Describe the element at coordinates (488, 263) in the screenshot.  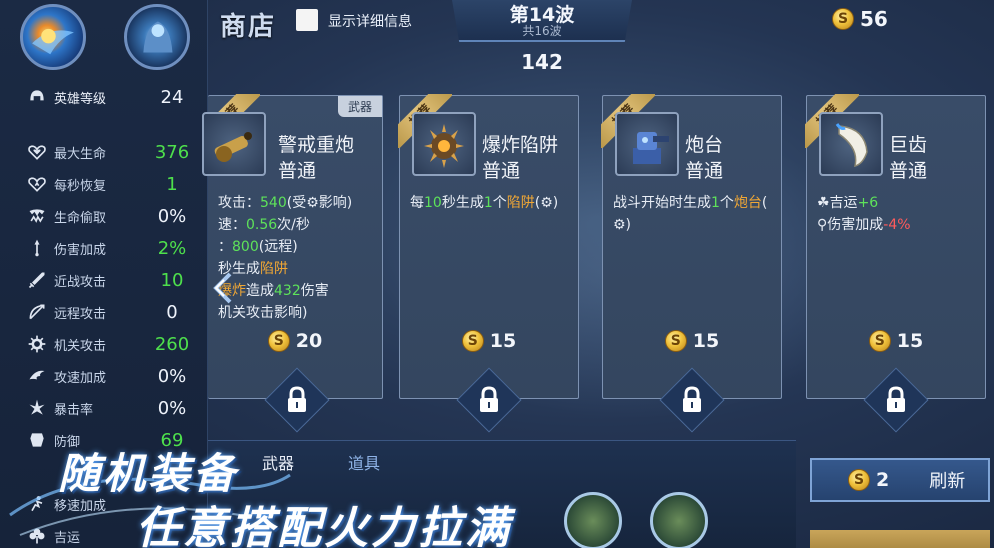
I see `shop-item-card: 推荐爆炸陷阱普通每10秒生成1个陷阱(⚙)S15` at that location.